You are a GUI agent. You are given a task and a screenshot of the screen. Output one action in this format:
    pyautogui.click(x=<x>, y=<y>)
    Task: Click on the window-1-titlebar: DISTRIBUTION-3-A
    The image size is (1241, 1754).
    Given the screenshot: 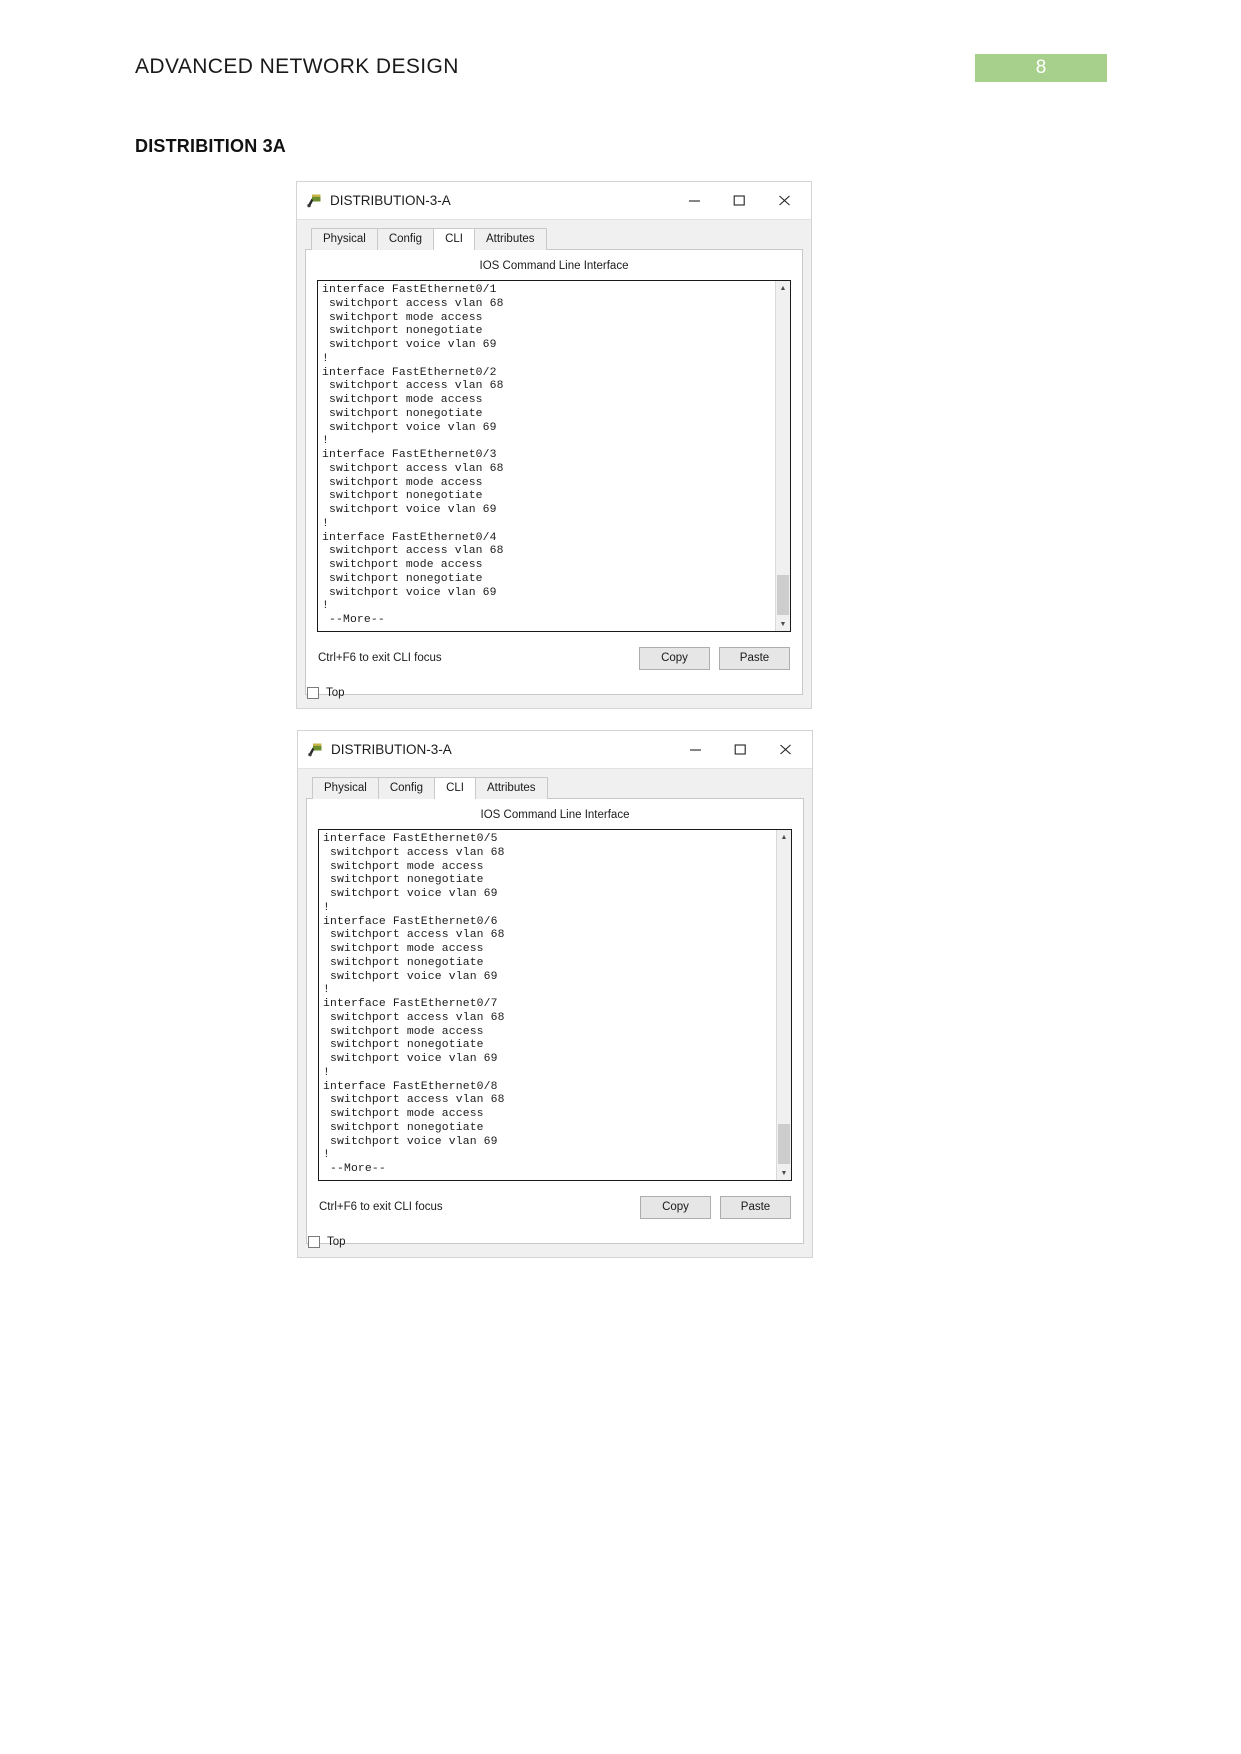 What is the action you would take?
    pyautogui.click(x=554, y=200)
    